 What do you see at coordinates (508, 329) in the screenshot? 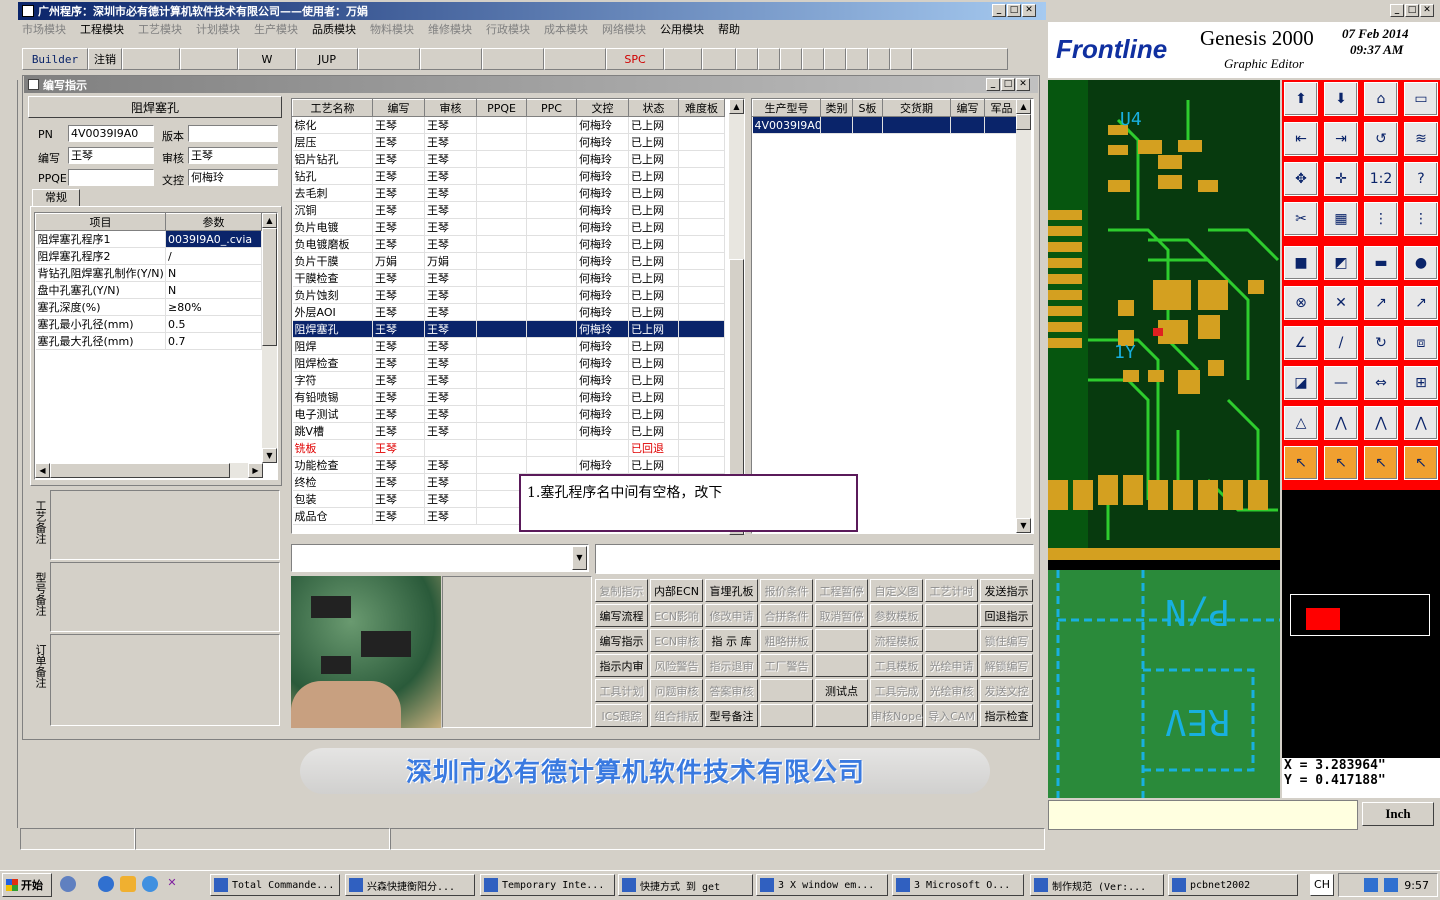
I see `process-row: 阻焊塞孔 王琴 王琴 何梅玲 已上网` at bounding box center [508, 329].